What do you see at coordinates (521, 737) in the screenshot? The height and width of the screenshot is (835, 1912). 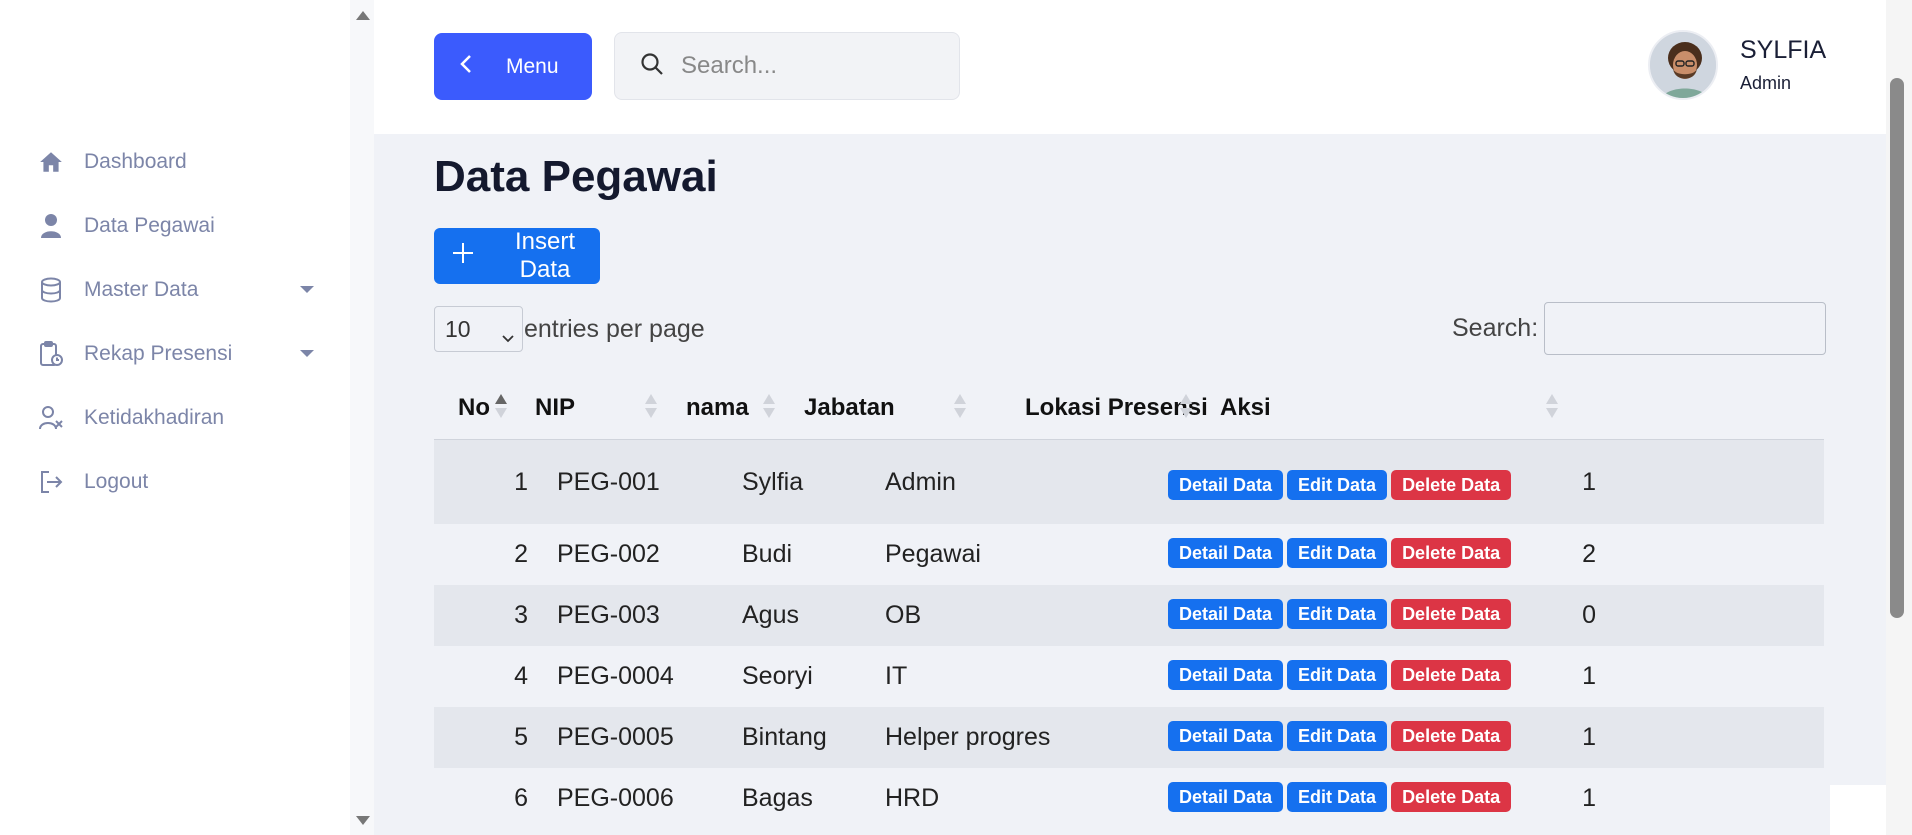 I see `cell-no: 5` at bounding box center [521, 737].